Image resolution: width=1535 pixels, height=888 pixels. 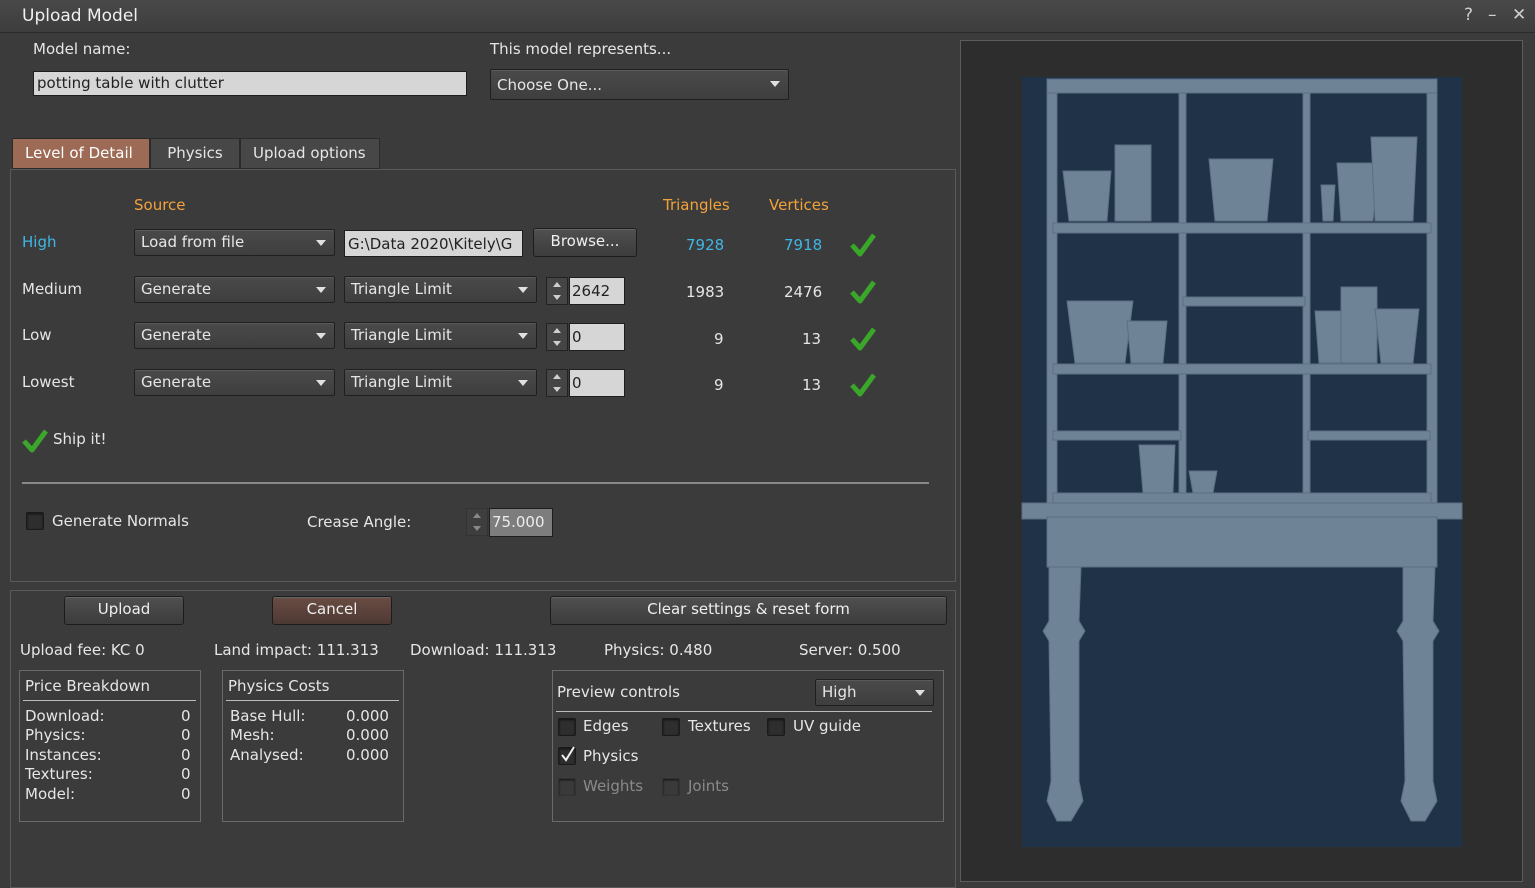 I want to click on lod-medium-source-dropdown: Generate, so click(x=234, y=289).